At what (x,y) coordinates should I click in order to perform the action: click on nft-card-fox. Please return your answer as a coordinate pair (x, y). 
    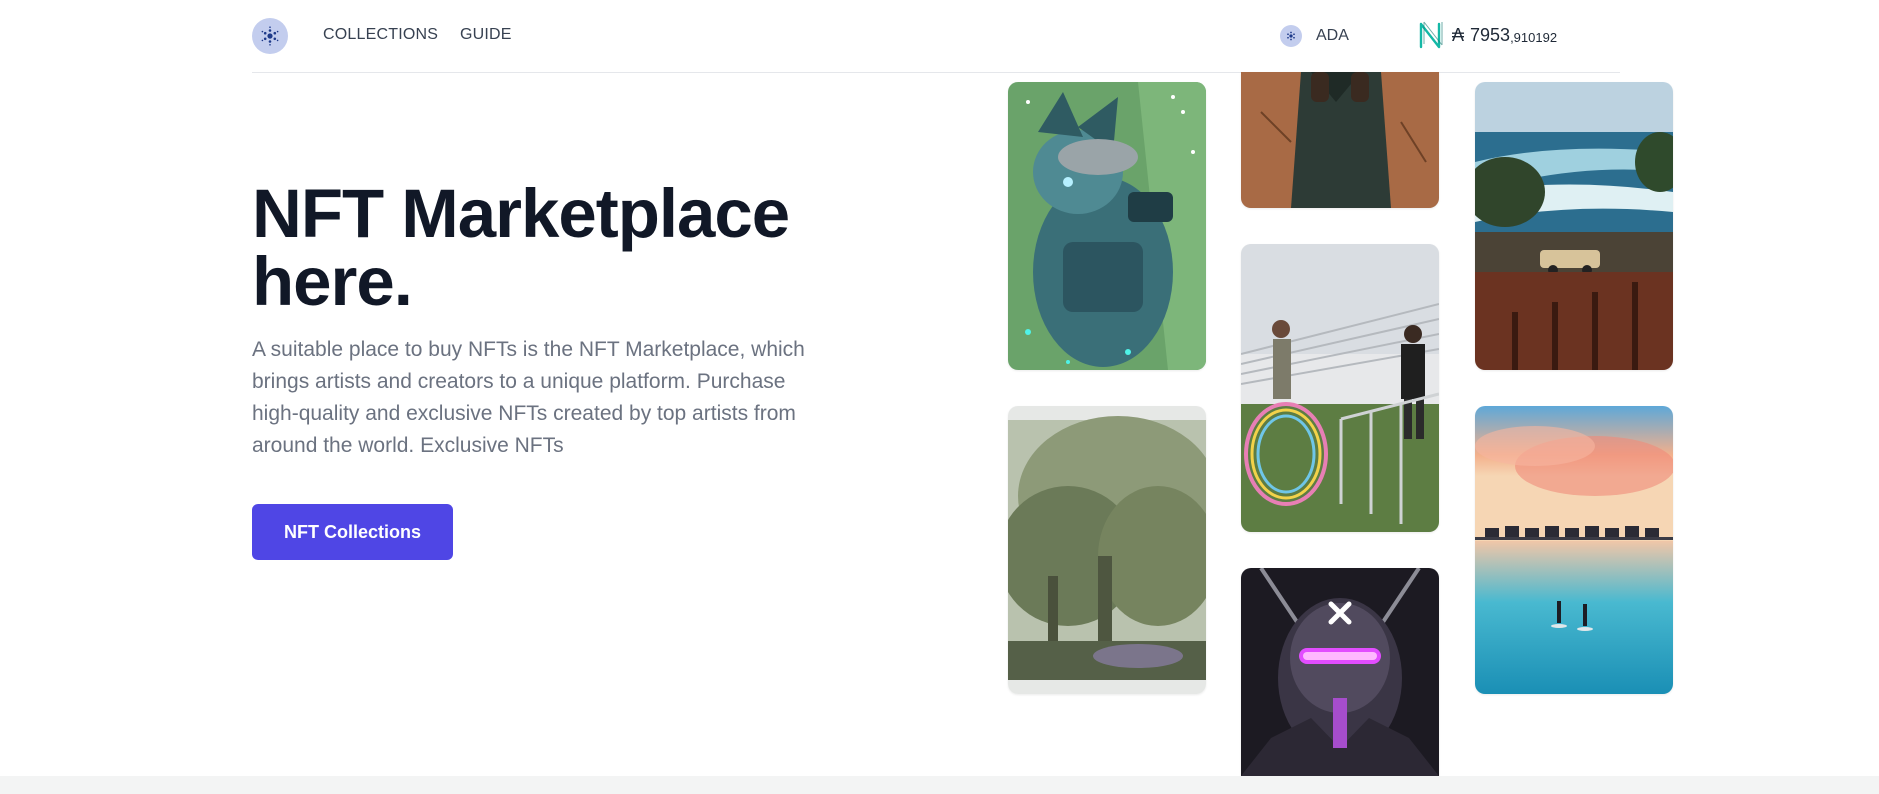
    Looking at the image, I should click on (1107, 226).